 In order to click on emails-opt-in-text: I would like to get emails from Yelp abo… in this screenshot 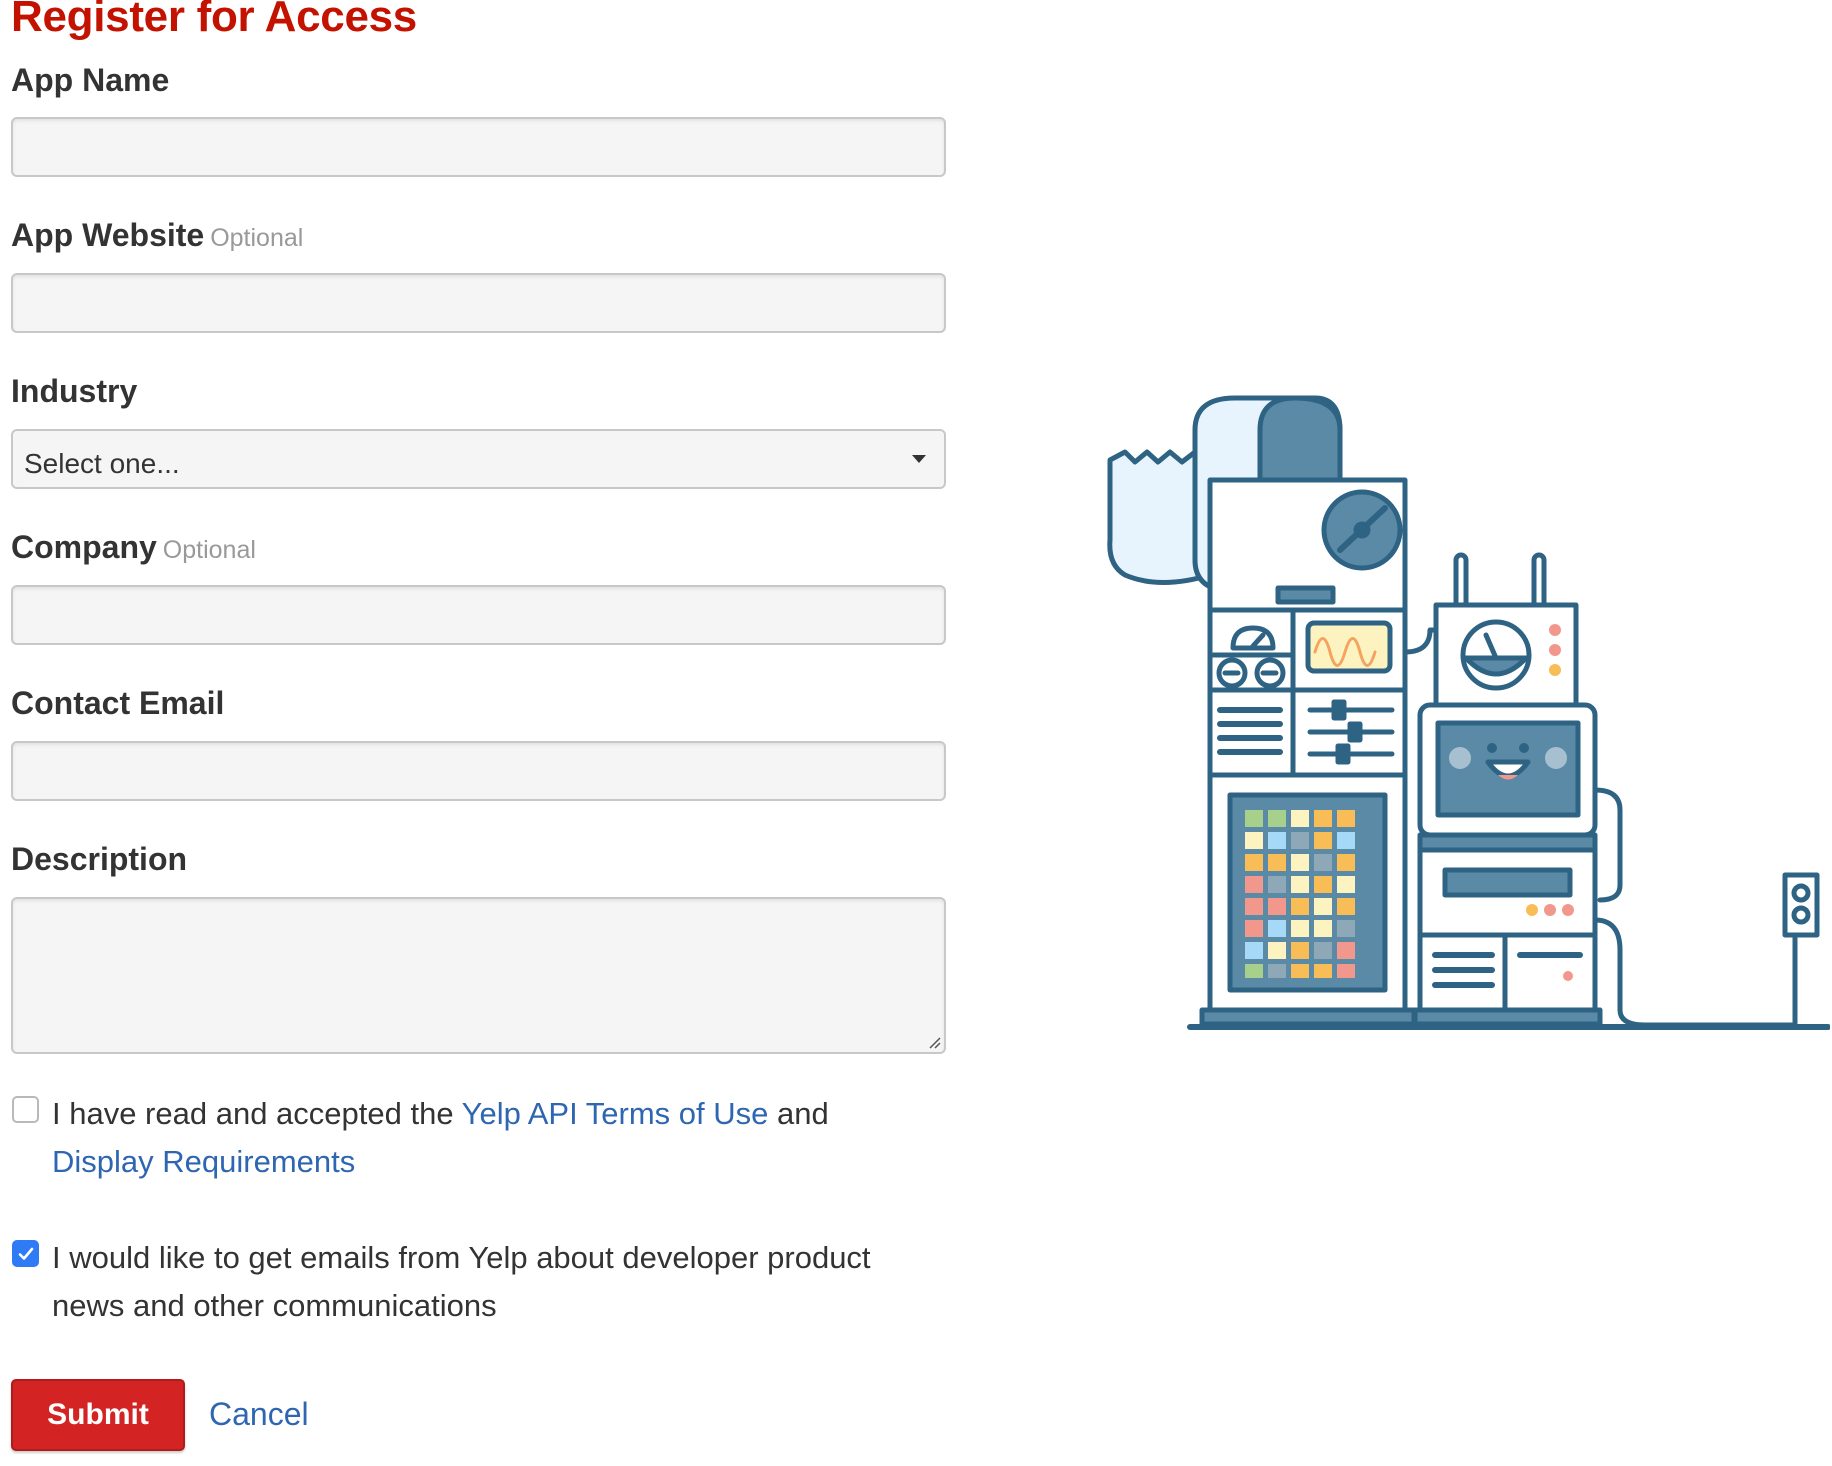, I will do `click(461, 1281)`.